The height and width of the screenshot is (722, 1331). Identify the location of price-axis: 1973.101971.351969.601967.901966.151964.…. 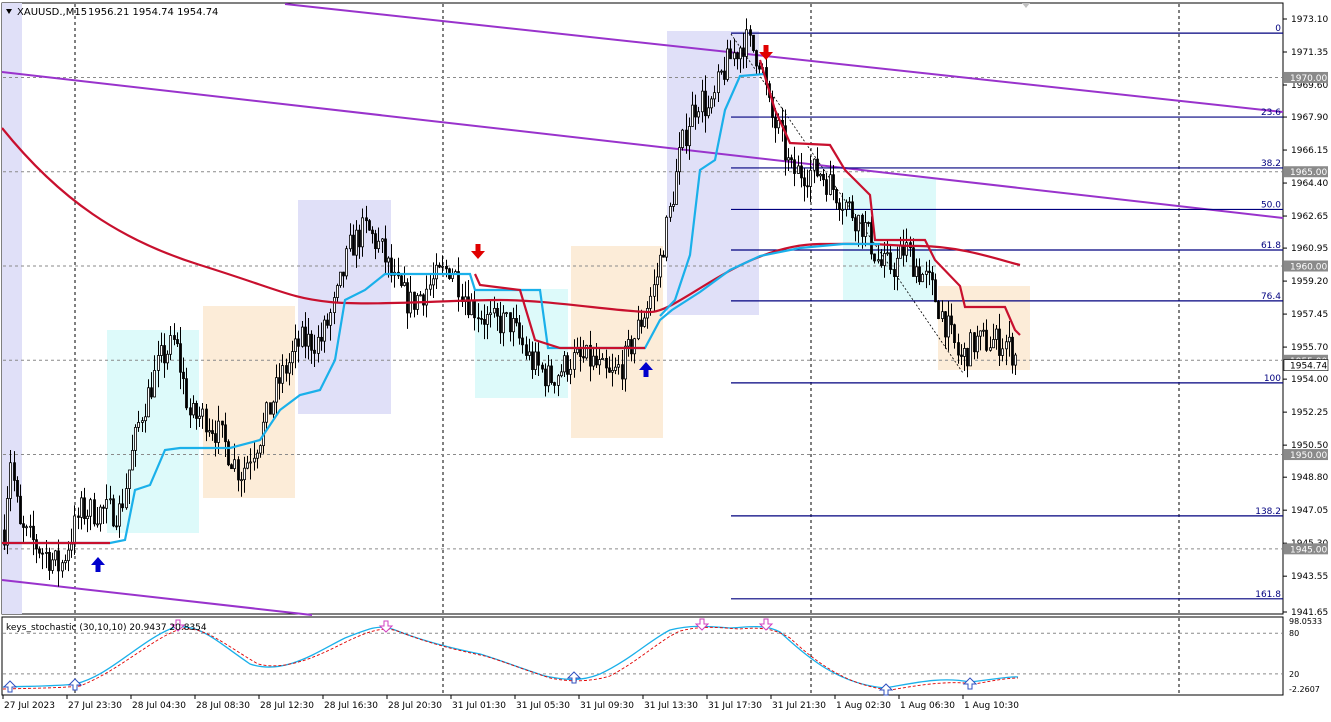
(1305, 316).